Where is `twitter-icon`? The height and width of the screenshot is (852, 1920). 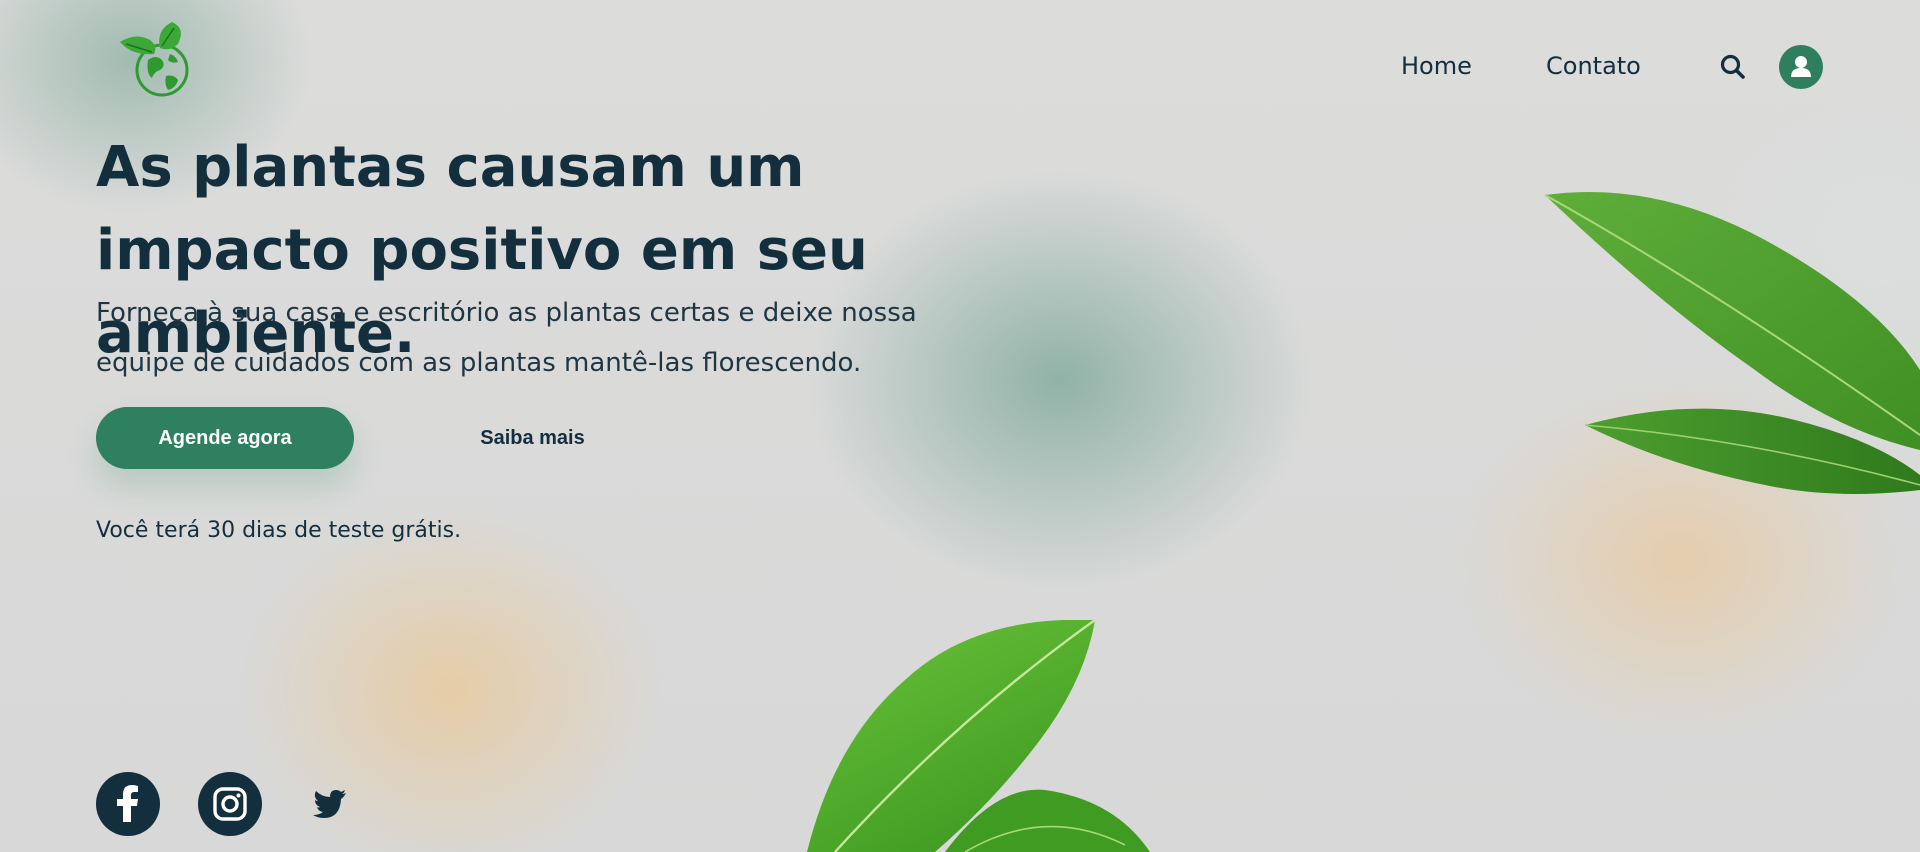 twitter-icon is located at coordinates (329, 804).